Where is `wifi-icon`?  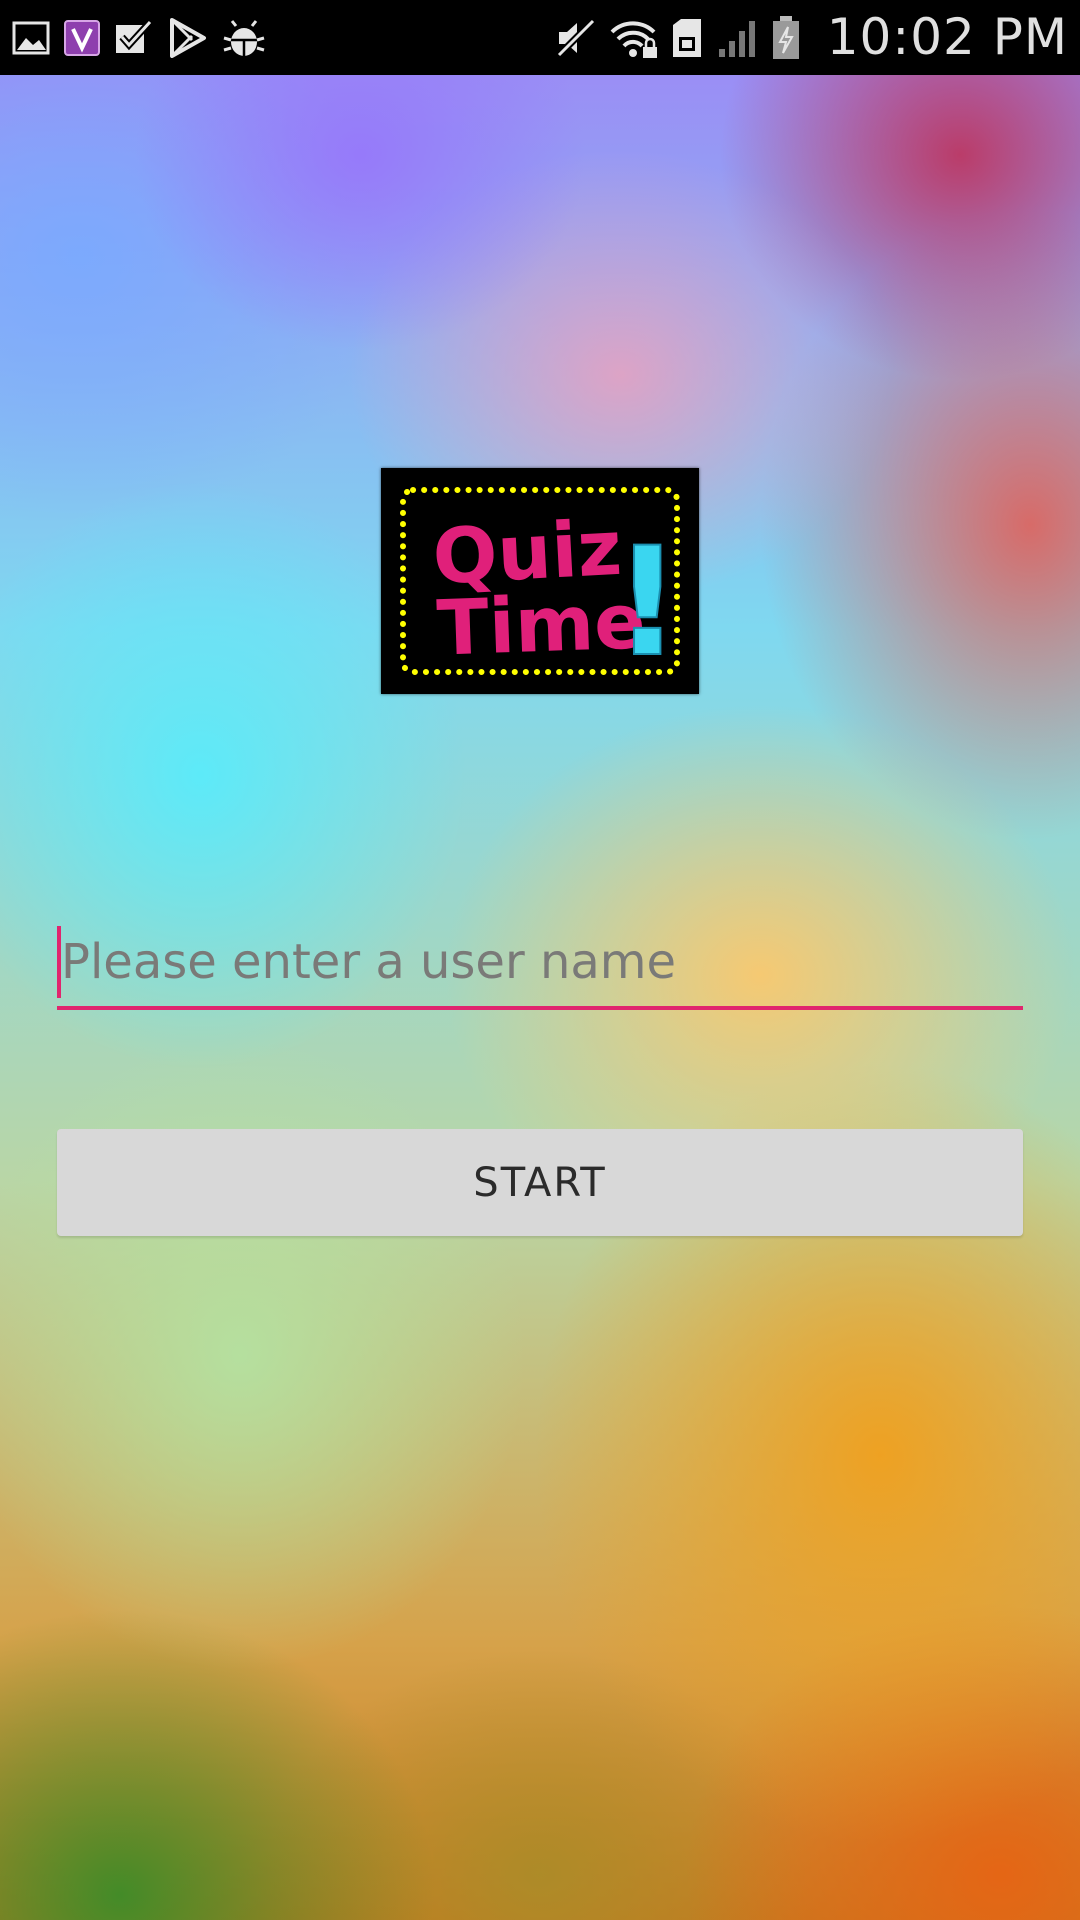
wifi-icon is located at coordinates (634, 38).